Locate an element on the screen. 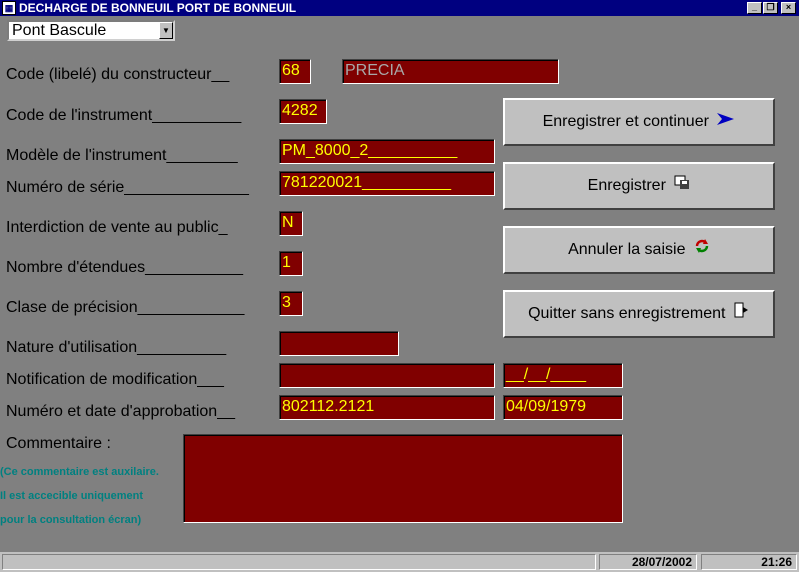 Image resolution: width=799 pixels, height=572 pixels. status-time: 21:26 is located at coordinates (749, 562).